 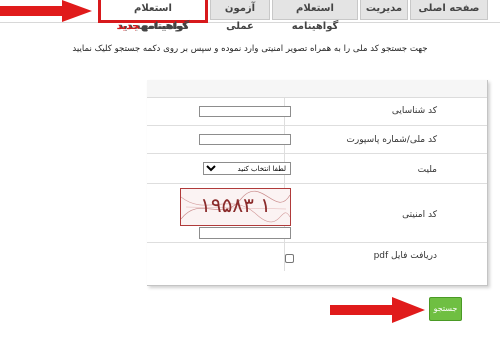 What do you see at coordinates (317, 112) in the screenshot?
I see `row-tracking-code: کد شناسایی` at bounding box center [317, 112].